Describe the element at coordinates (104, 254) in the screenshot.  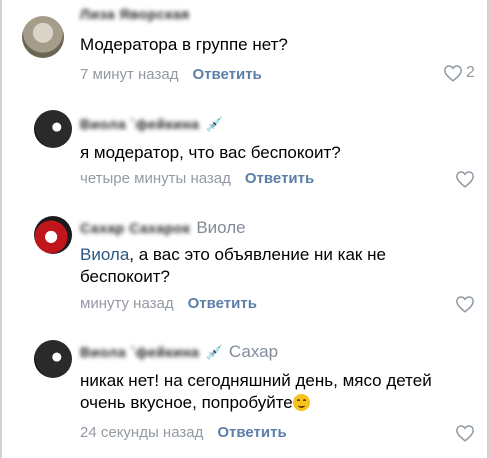
I see `mention-link: Виола` at that location.